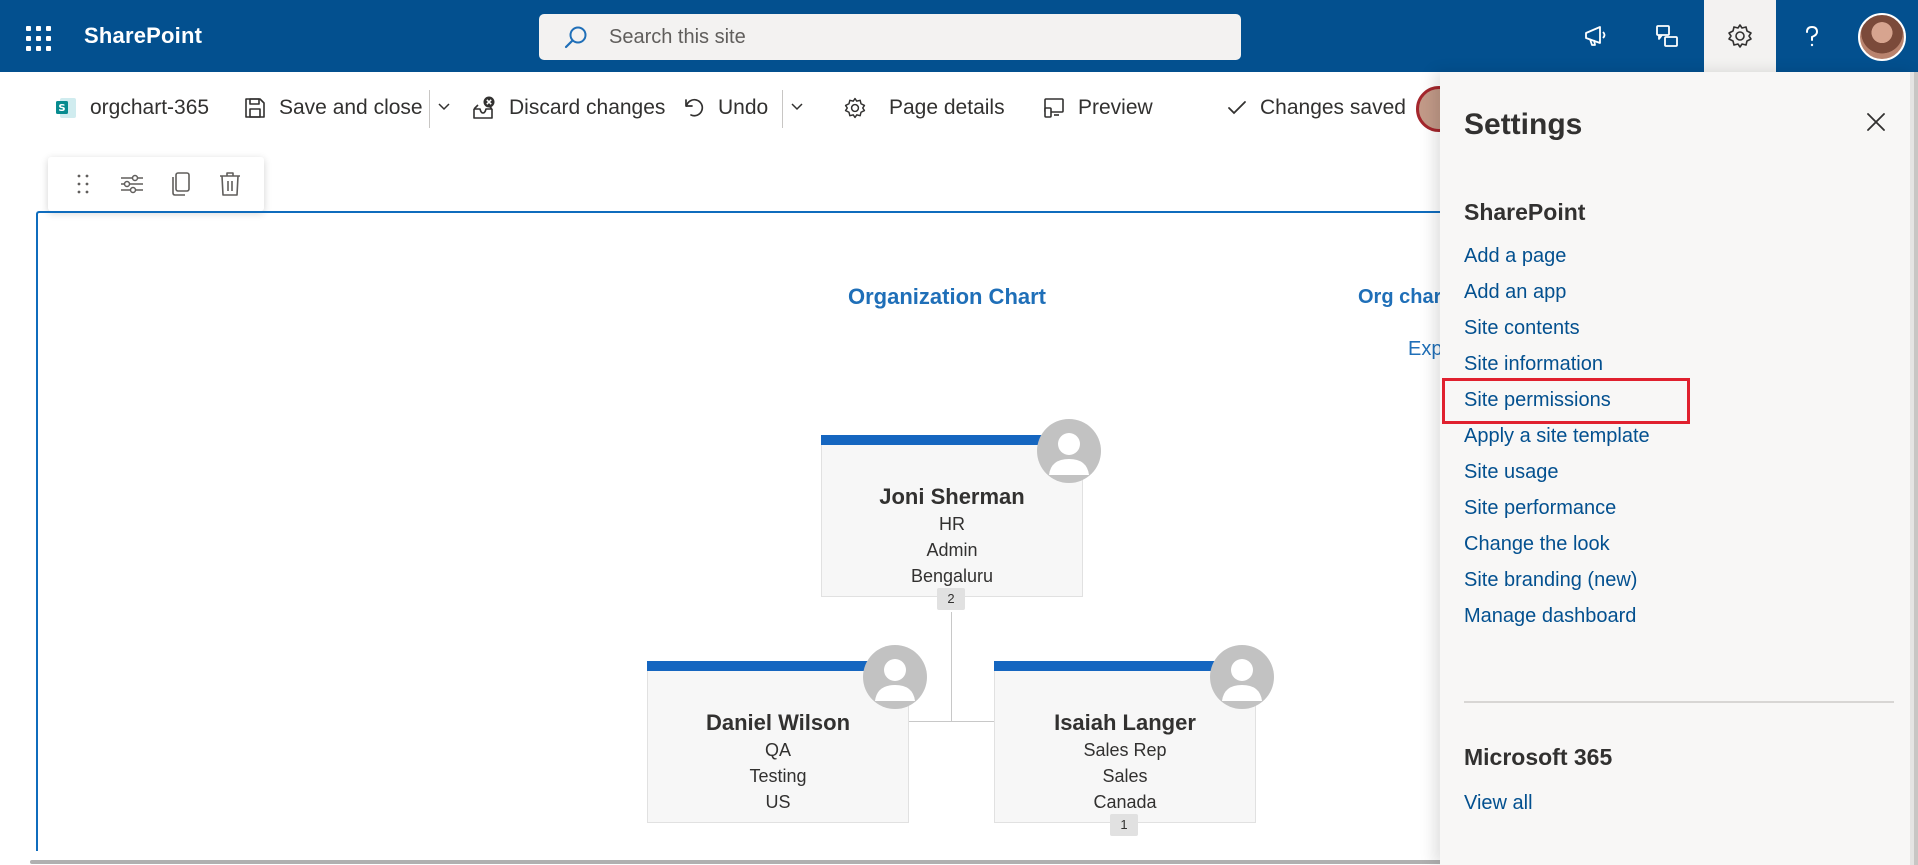 Image resolution: width=1918 pixels, height=865 pixels. I want to click on person-title: HR, so click(952, 524).